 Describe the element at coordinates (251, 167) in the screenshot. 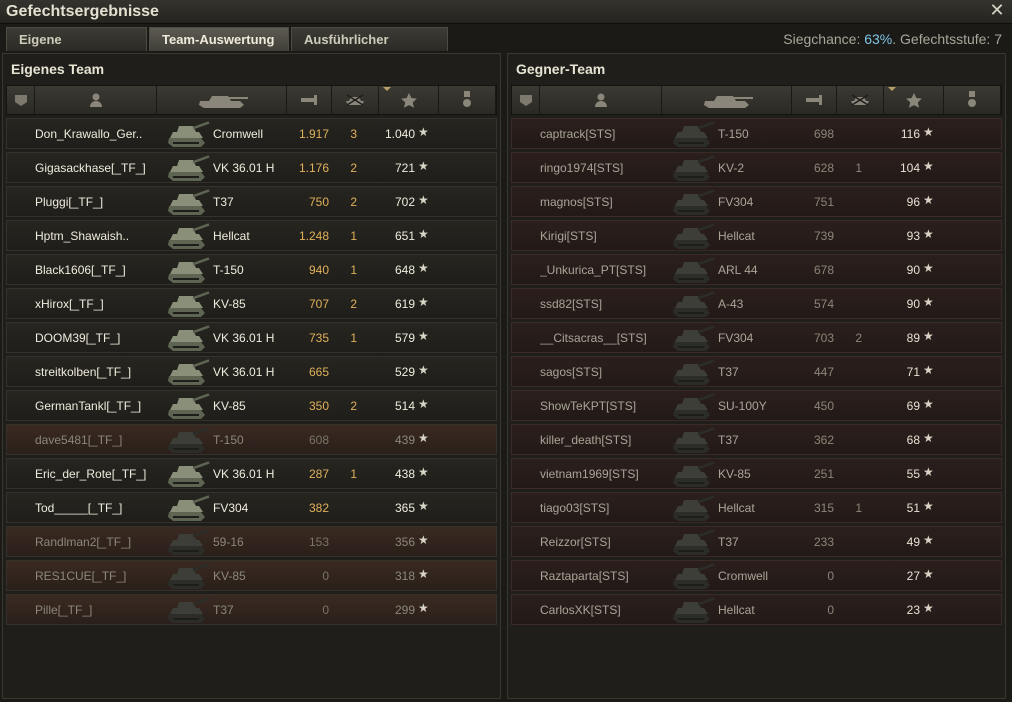

I see `table-row: Gigasackhase[_TF_] VK 36.01 H 1.176 2 721 ★` at that location.